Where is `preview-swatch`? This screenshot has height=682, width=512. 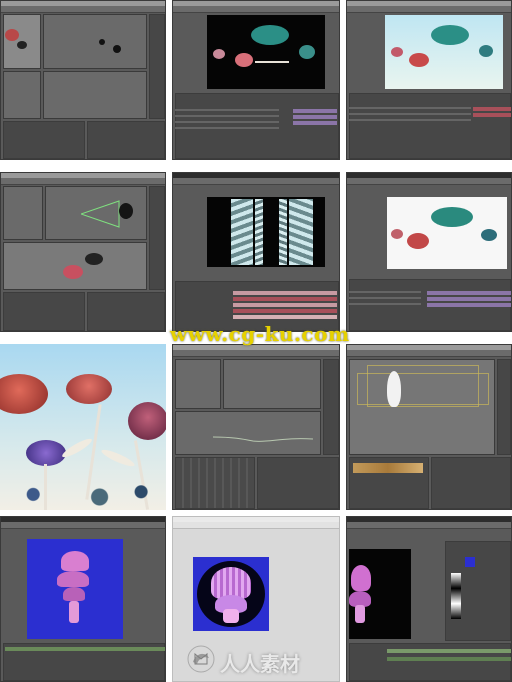 preview-swatch is located at coordinates (470, 562).